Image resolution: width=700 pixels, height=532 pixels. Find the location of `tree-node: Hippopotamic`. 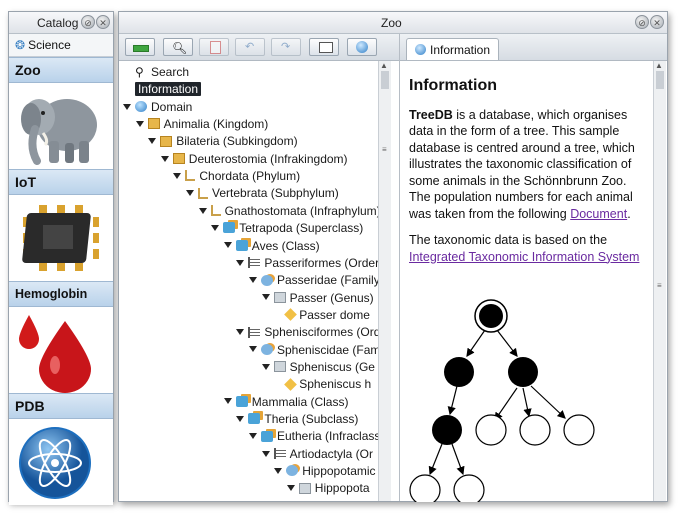

tree-node: Hippopotamic is located at coordinates (325, 471).